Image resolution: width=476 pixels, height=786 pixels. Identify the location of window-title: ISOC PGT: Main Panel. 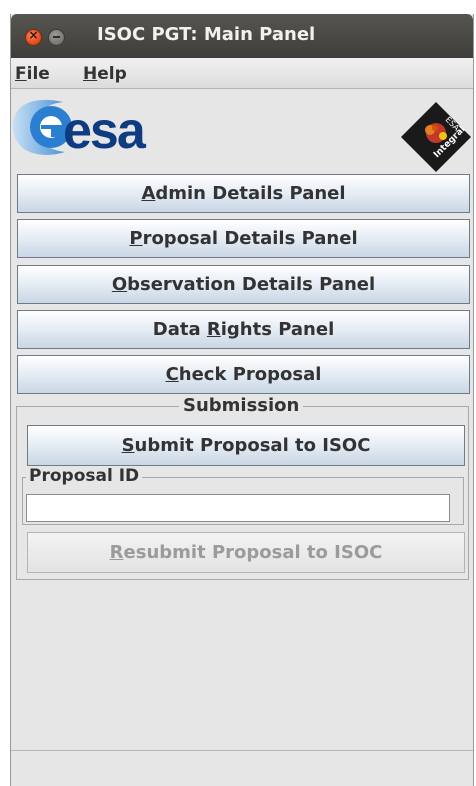
(206, 34).